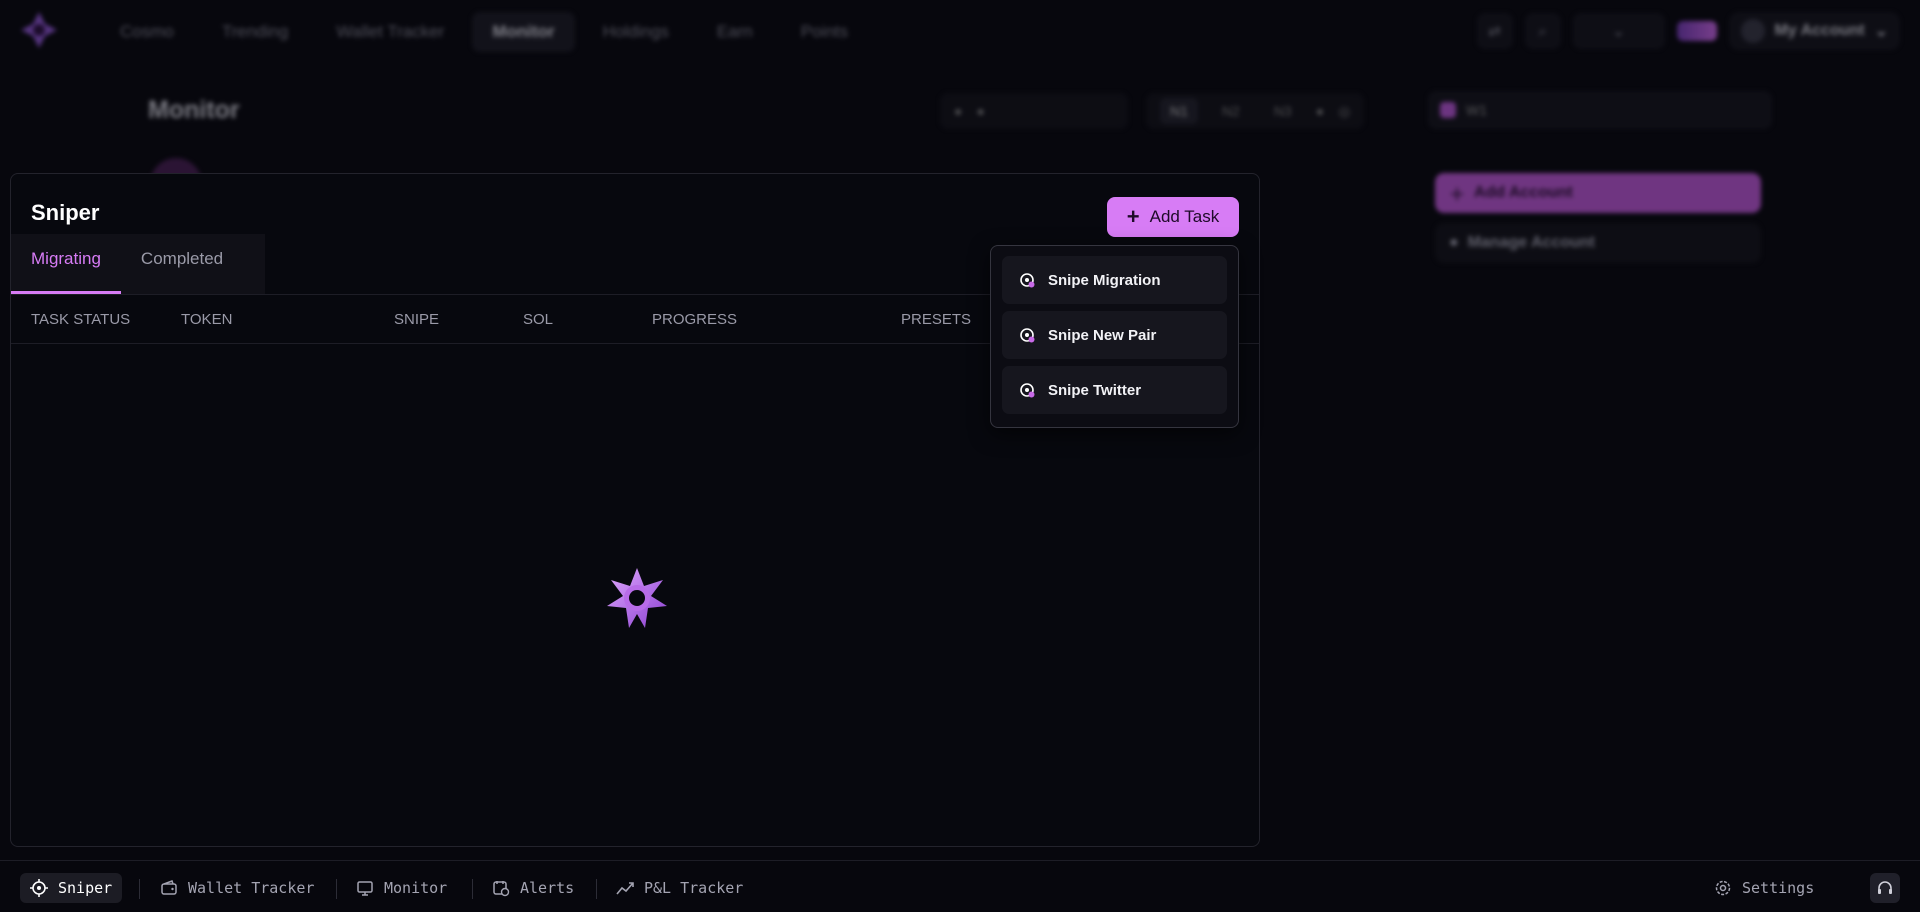 This screenshot has height=912, width=1920. I want to click on add-task-label: Add Task, so click(1184, 216).